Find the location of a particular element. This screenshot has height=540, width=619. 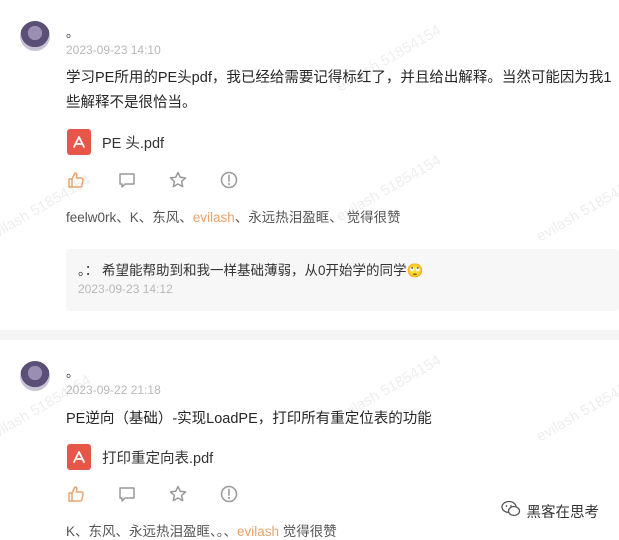

post-time: 2023-09-23 14:10 is located at coordinates (113, 50).